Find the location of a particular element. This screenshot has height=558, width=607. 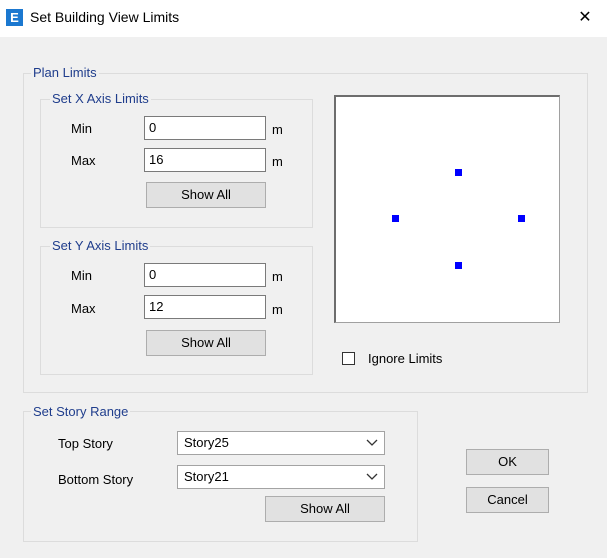

x-max-field: 16 is located at coordinates (205, 160).